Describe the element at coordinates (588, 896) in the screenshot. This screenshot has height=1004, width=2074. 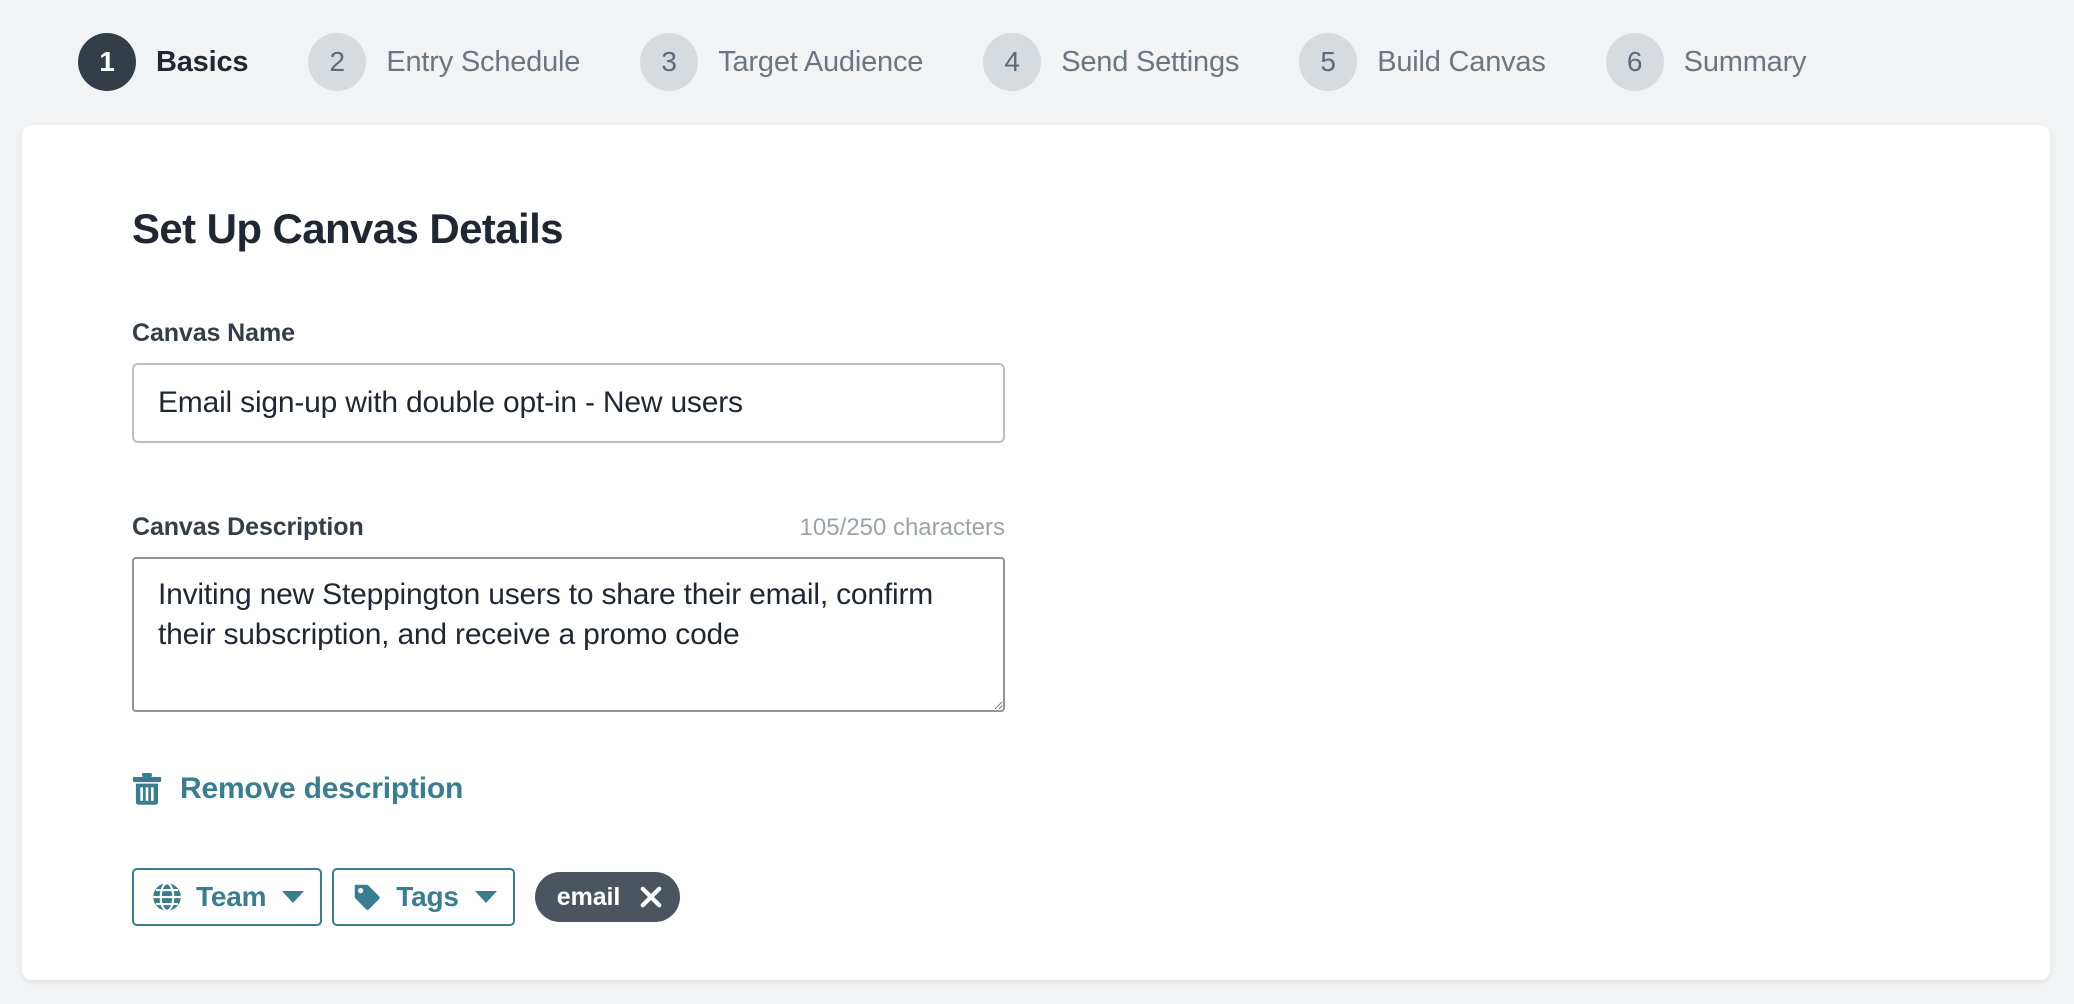
I see `tag-chip-label: email` at that location.